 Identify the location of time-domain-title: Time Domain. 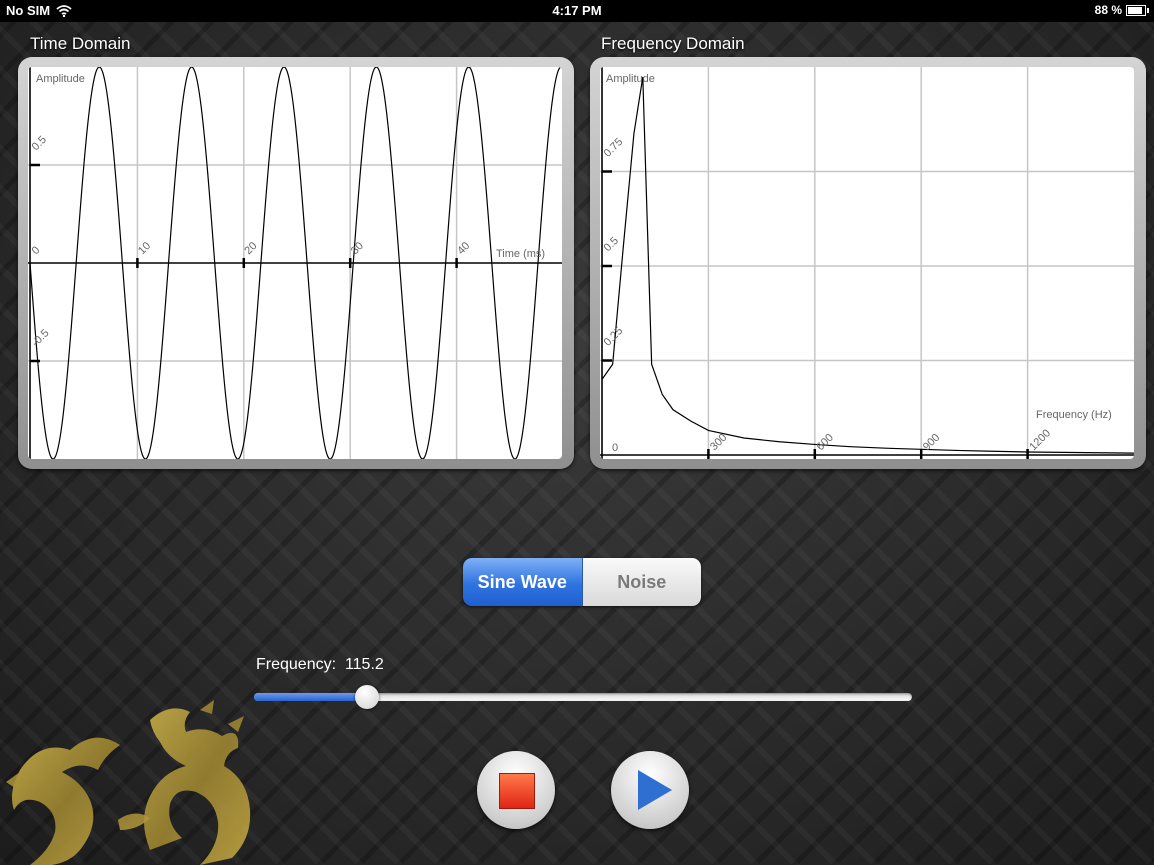
(80, 43).